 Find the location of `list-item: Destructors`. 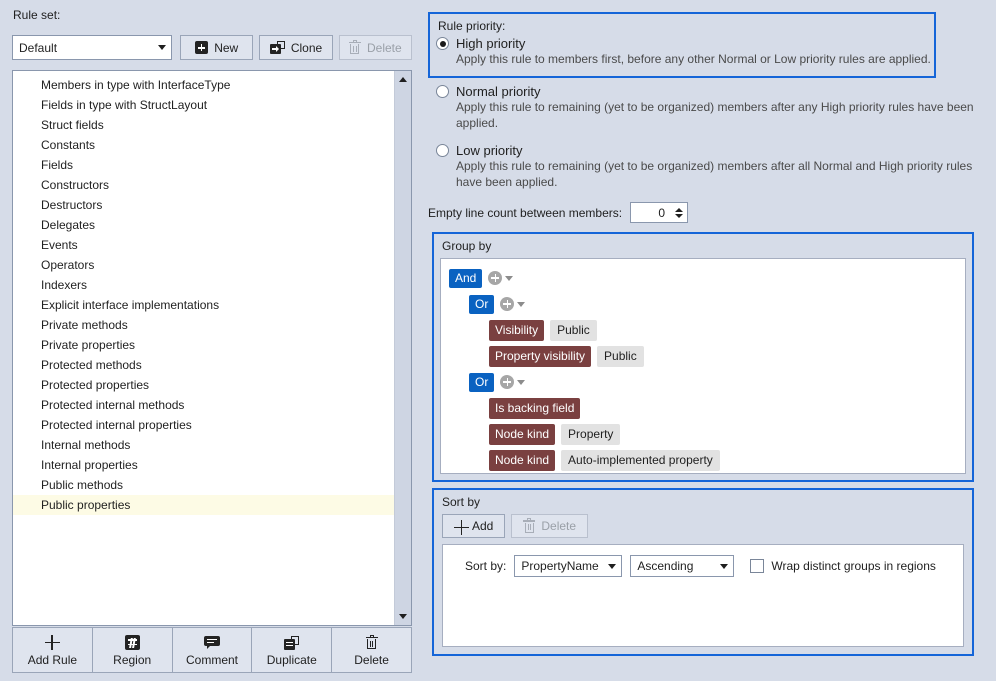

list-item: Destructors is located at coordinates (203, 205).